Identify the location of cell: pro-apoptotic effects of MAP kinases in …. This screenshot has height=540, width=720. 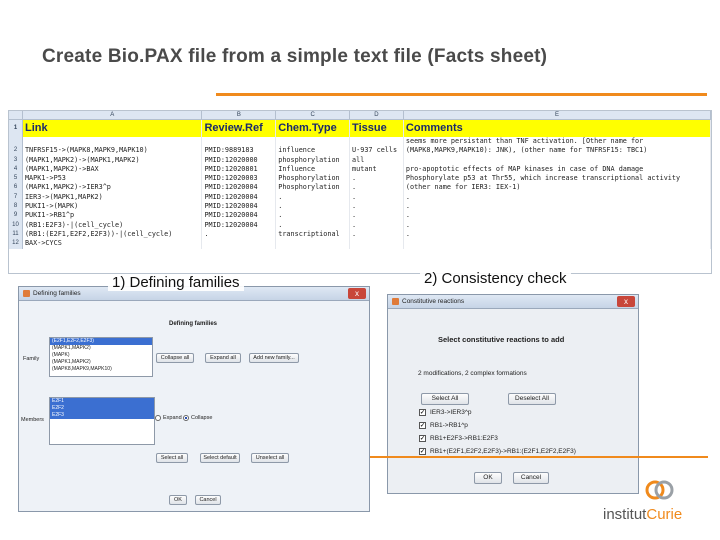
(557, 169).